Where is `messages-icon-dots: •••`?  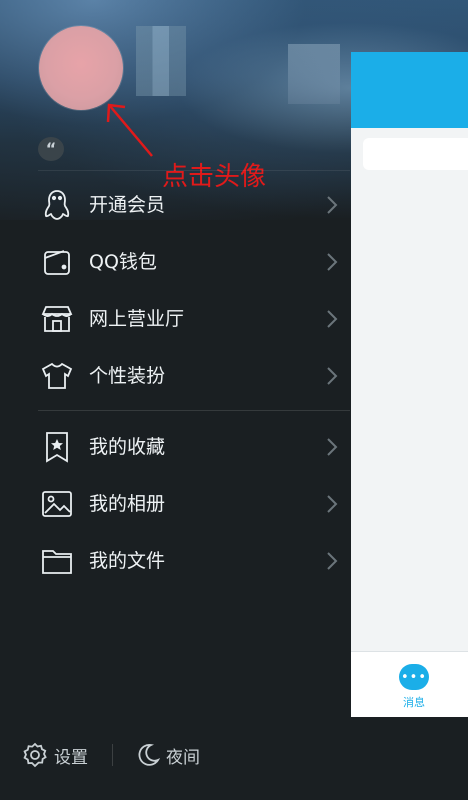
messages-icon-dots: ••• is located at coordinates (413, 677).